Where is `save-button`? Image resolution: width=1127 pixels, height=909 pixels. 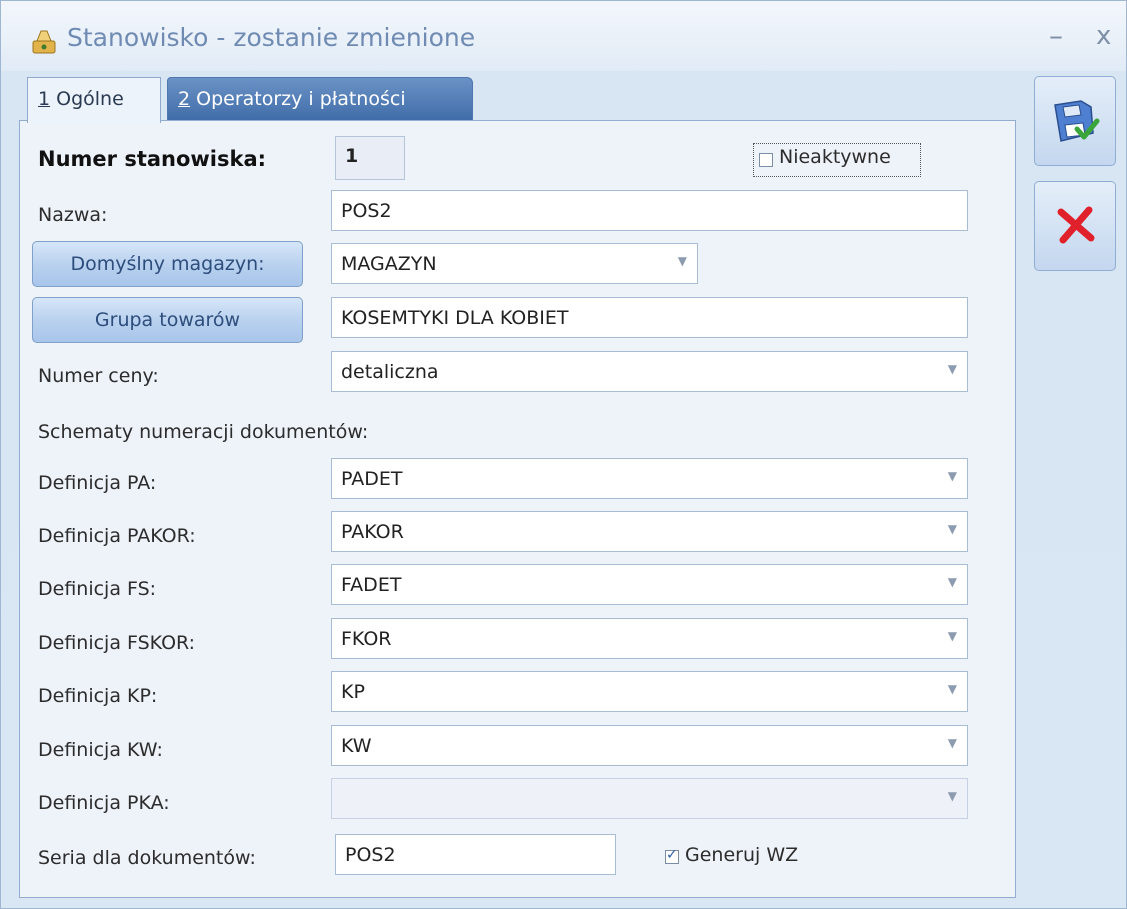
save-button is located at coordinates (1075, 121).